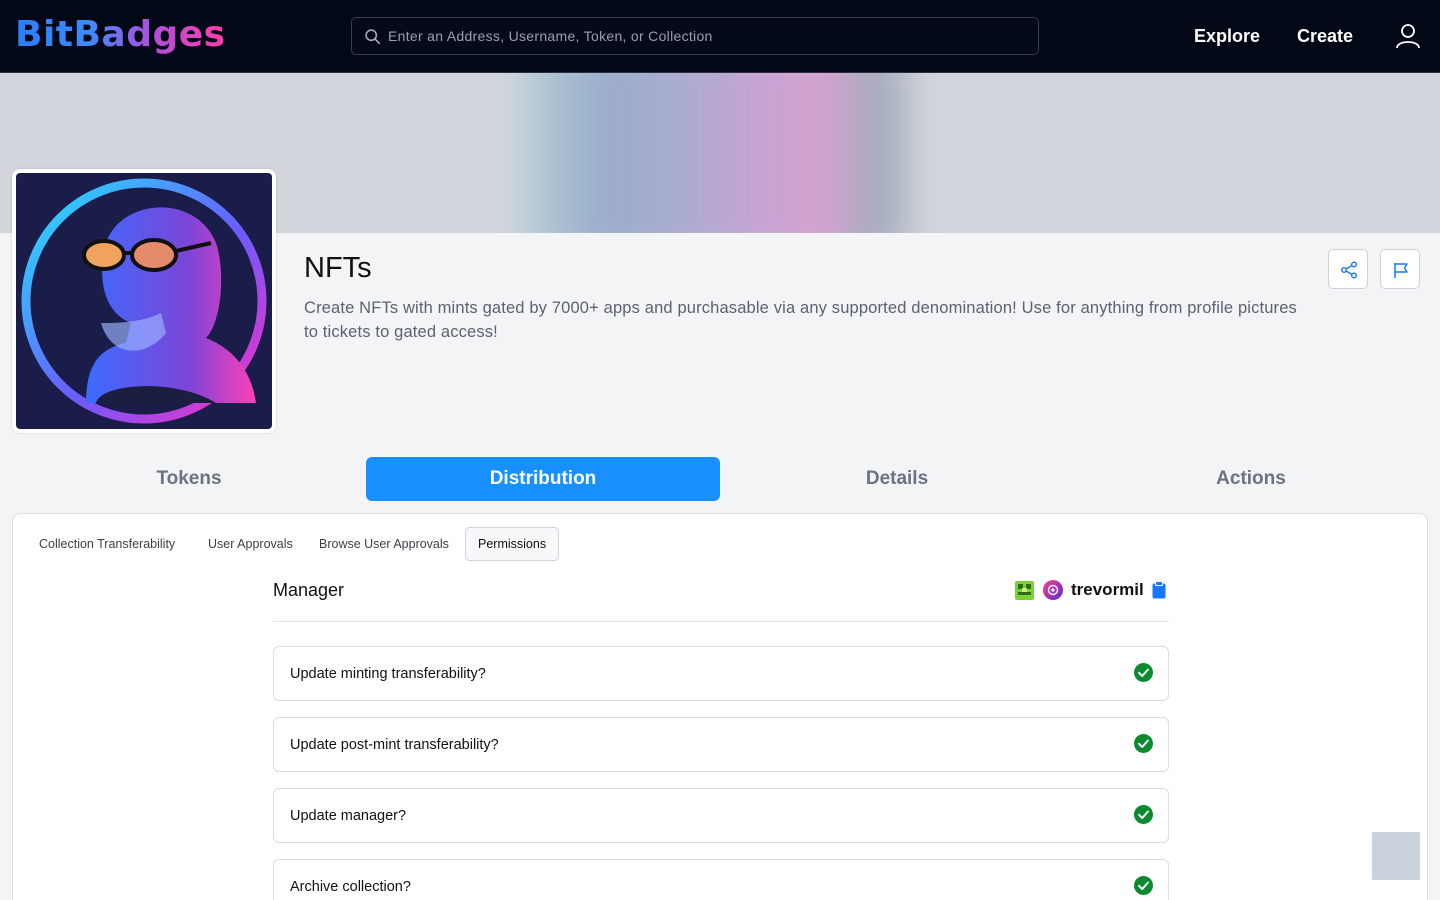 Image resolution: width=1440 pixels, height=900 pixels. Describe the element at coordinates (721, 744) in the screenshot. I see `permission-item: Update post-mint transferability?` at that location.